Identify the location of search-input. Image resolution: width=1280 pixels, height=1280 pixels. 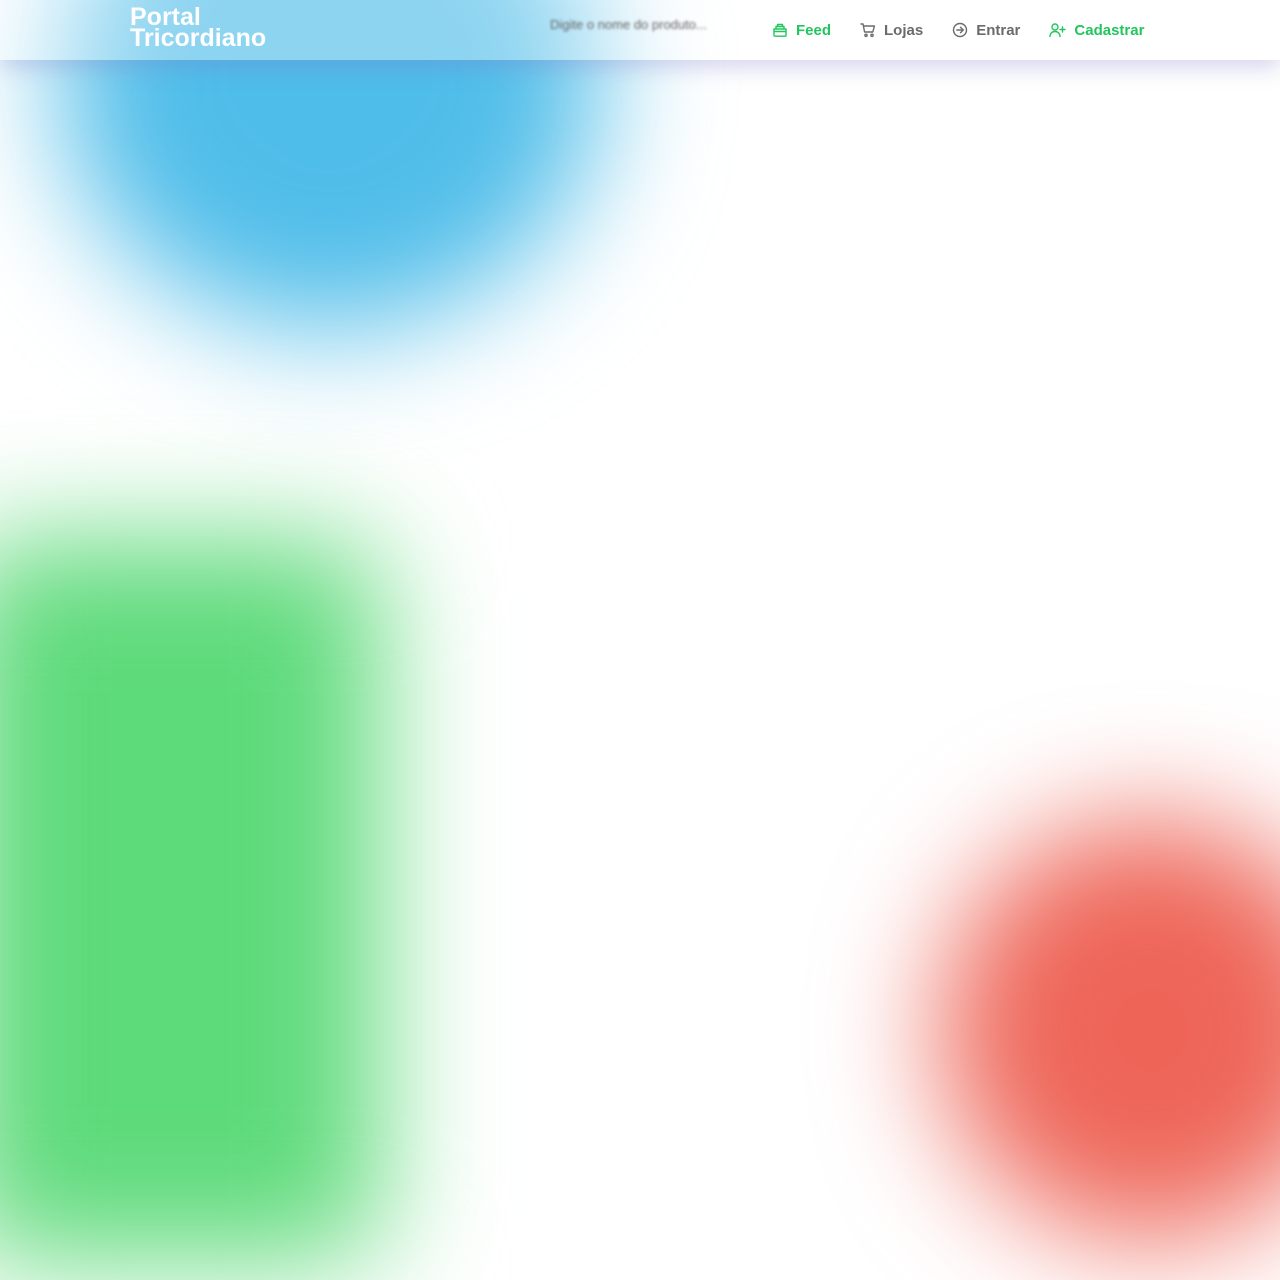
(650, 24).